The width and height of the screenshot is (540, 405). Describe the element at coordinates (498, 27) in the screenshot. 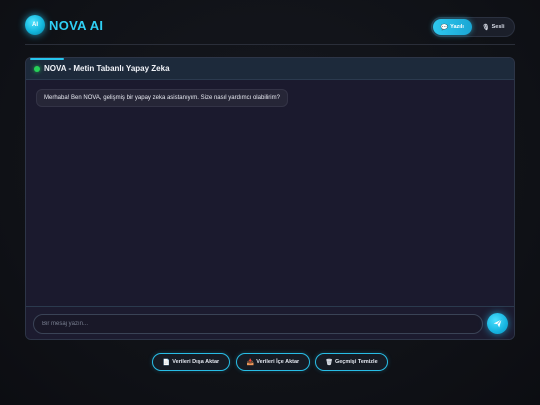

I see `voice-mode-label: Sesli` at that location.